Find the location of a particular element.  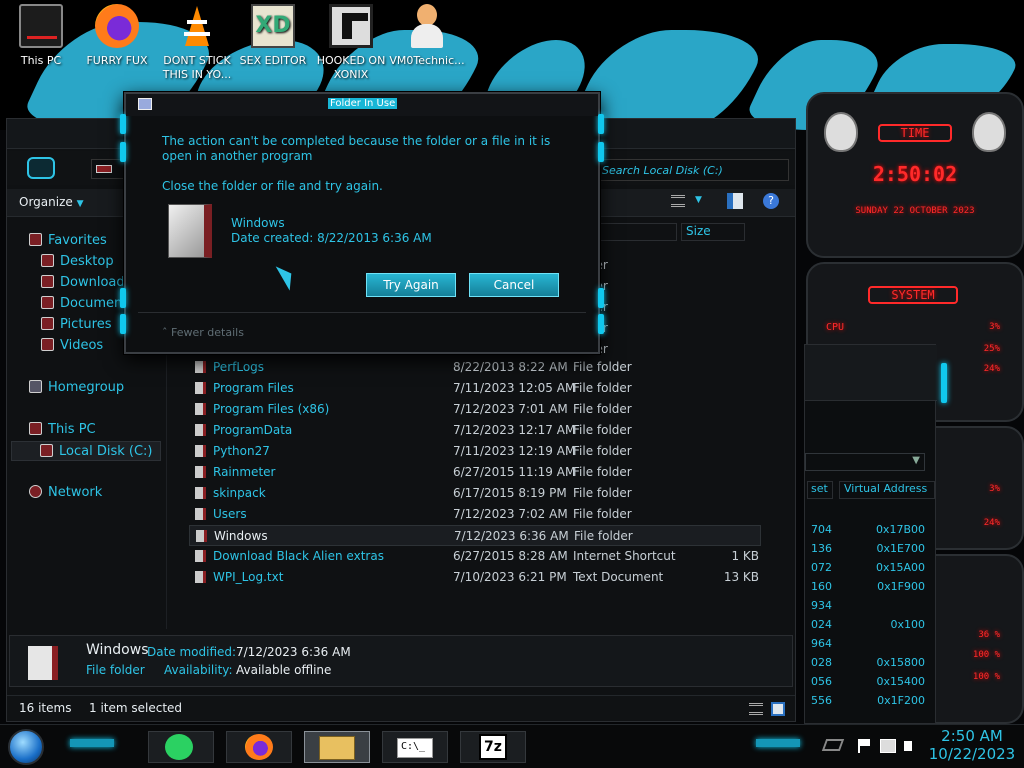

offset-cell: 024 is located at coordinates (821, 624).